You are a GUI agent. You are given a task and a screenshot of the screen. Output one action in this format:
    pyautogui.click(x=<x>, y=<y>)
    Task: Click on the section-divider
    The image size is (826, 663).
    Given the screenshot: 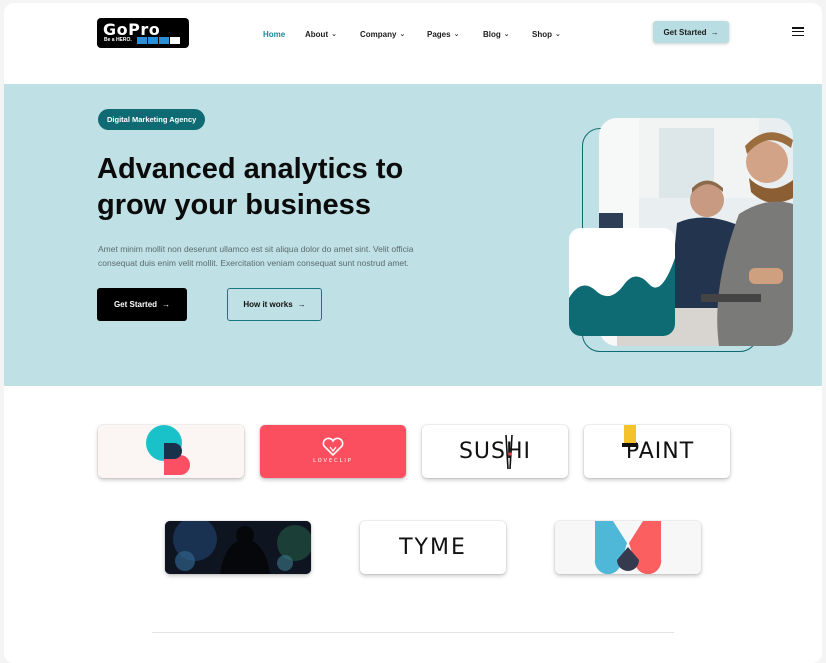 What is the action you would take?
    pyautogui.click(x=413, y=632)
    